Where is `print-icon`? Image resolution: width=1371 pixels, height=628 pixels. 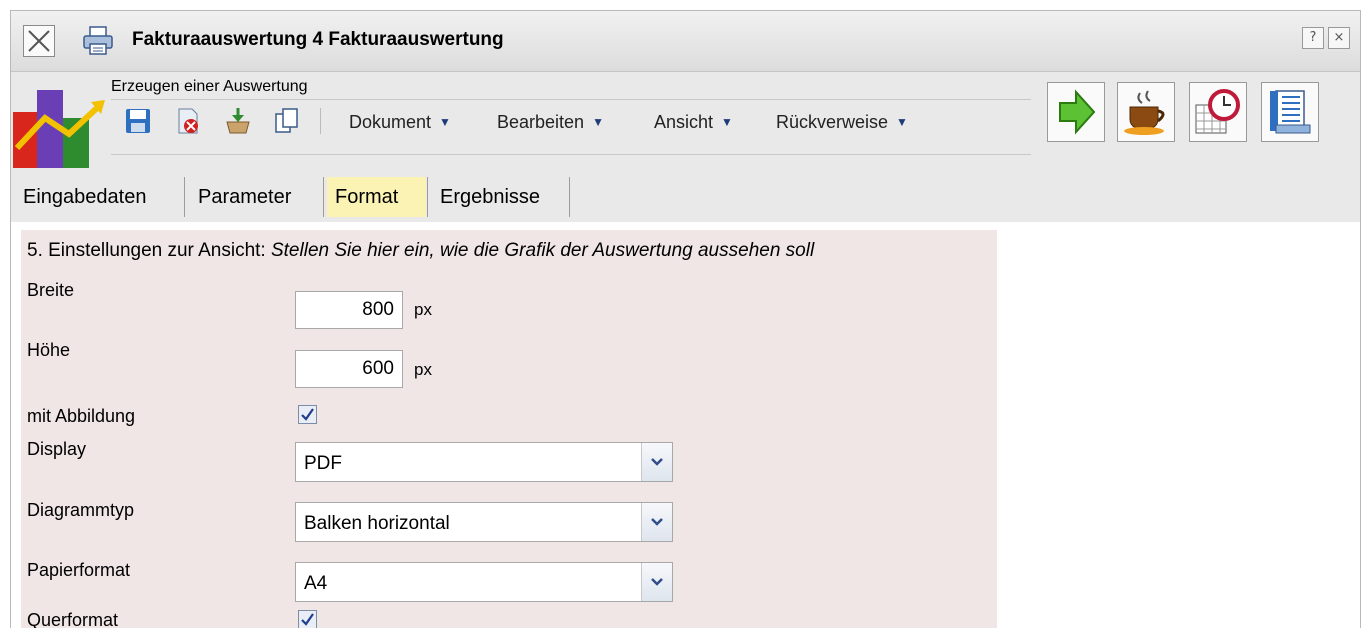 print-icon is located at coordinates (99, 41).